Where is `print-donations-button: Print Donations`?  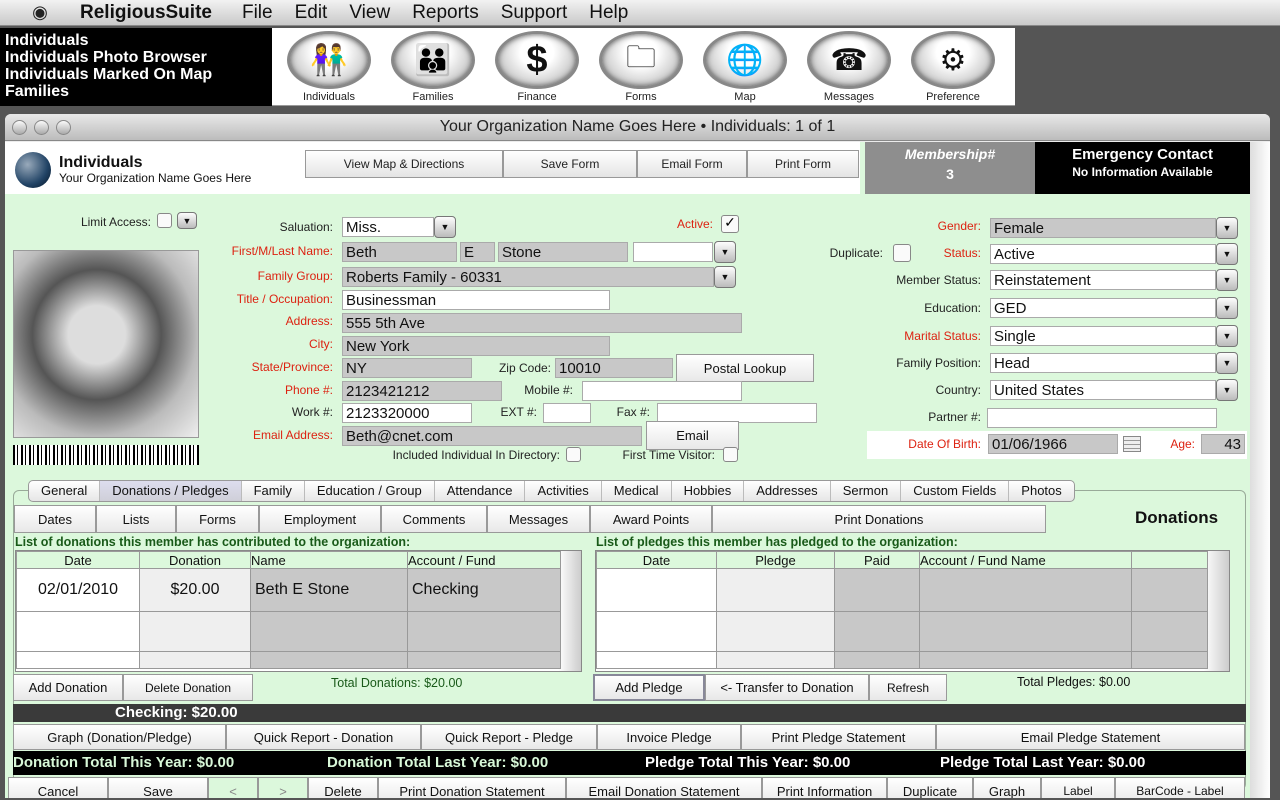
print-donations-button: Print Donations is located at coordinates (879, 519).